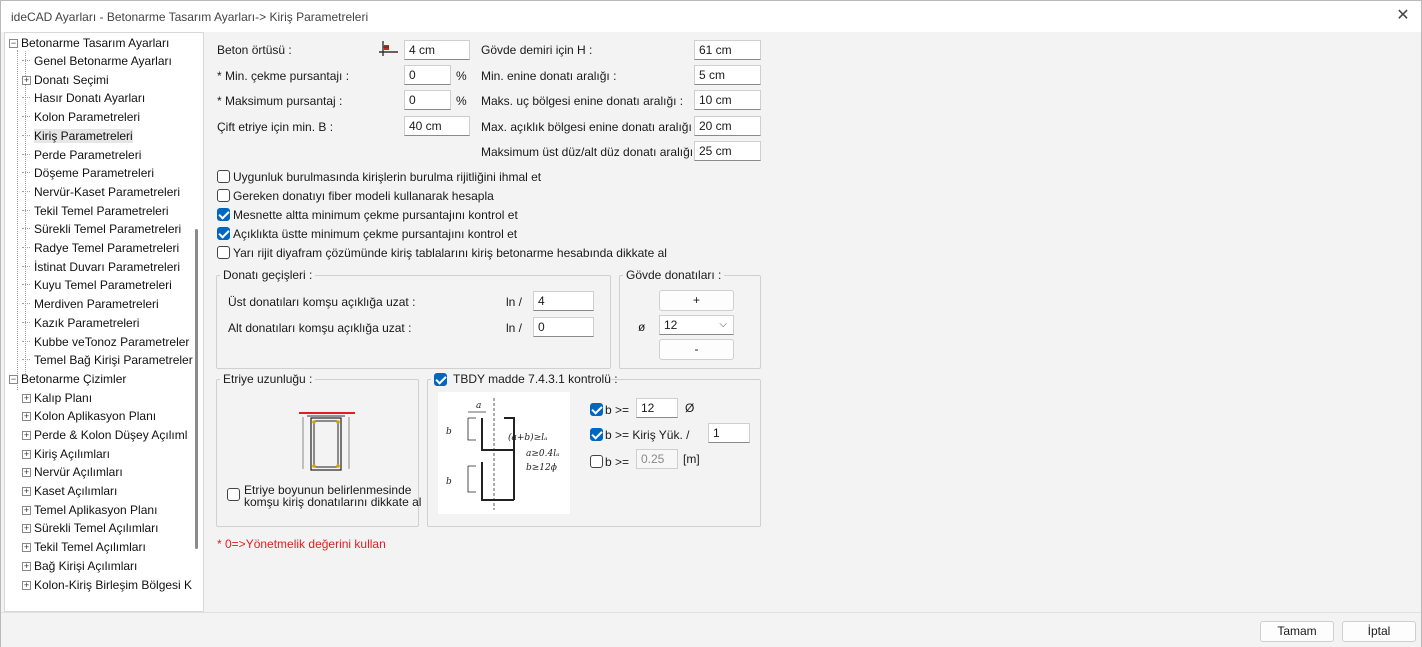  Describe the element at coordinates (582, 101) in the screenshot. I see `maks-uc-label: Maks. uç bölgesi enine donatı aralığı :` at that location.